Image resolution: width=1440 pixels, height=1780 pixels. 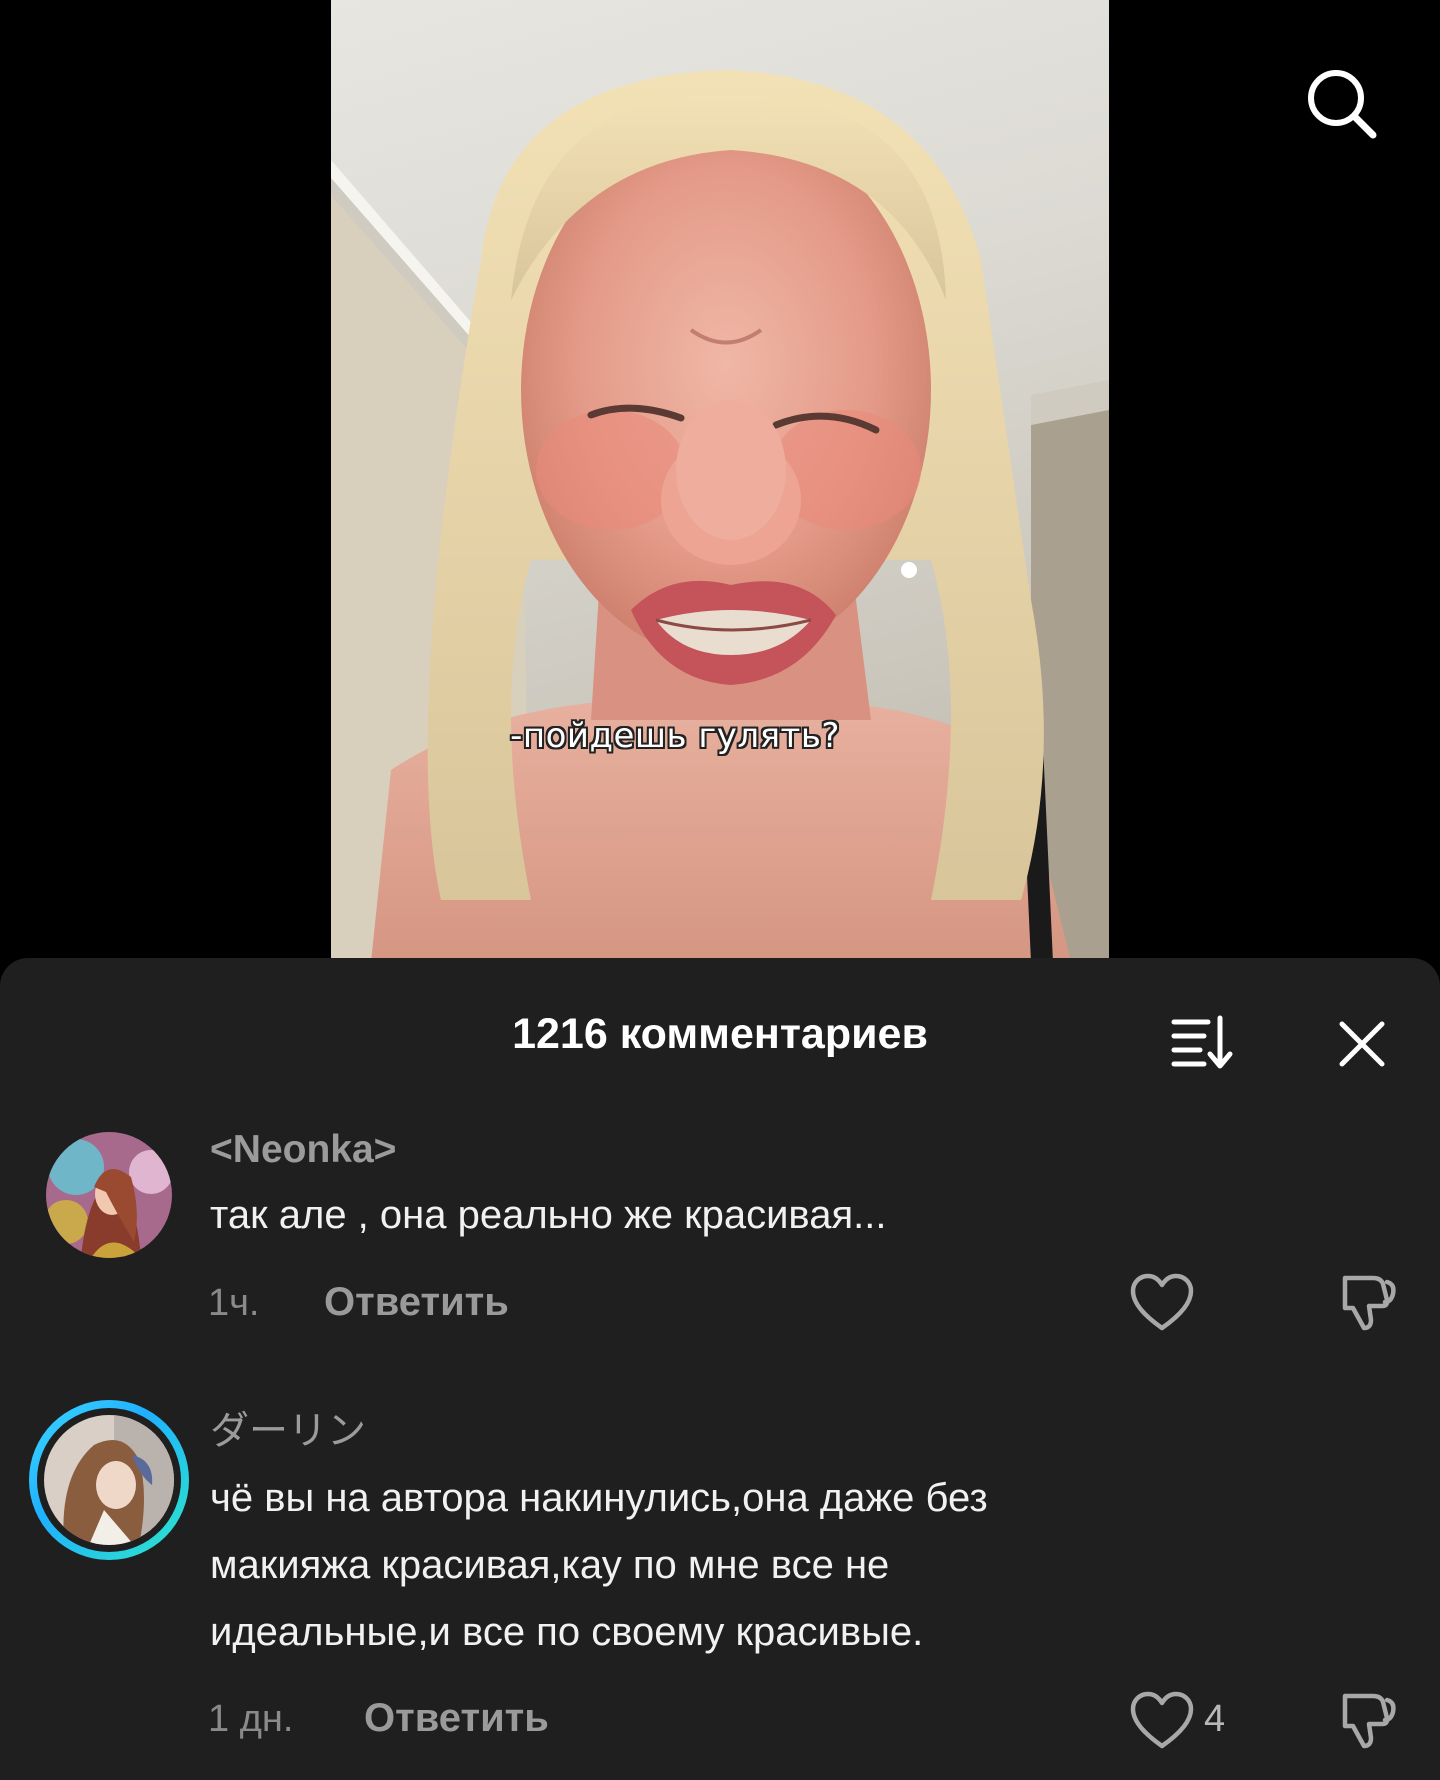 I want to click on search-icon, so click(x=1342, y=104).